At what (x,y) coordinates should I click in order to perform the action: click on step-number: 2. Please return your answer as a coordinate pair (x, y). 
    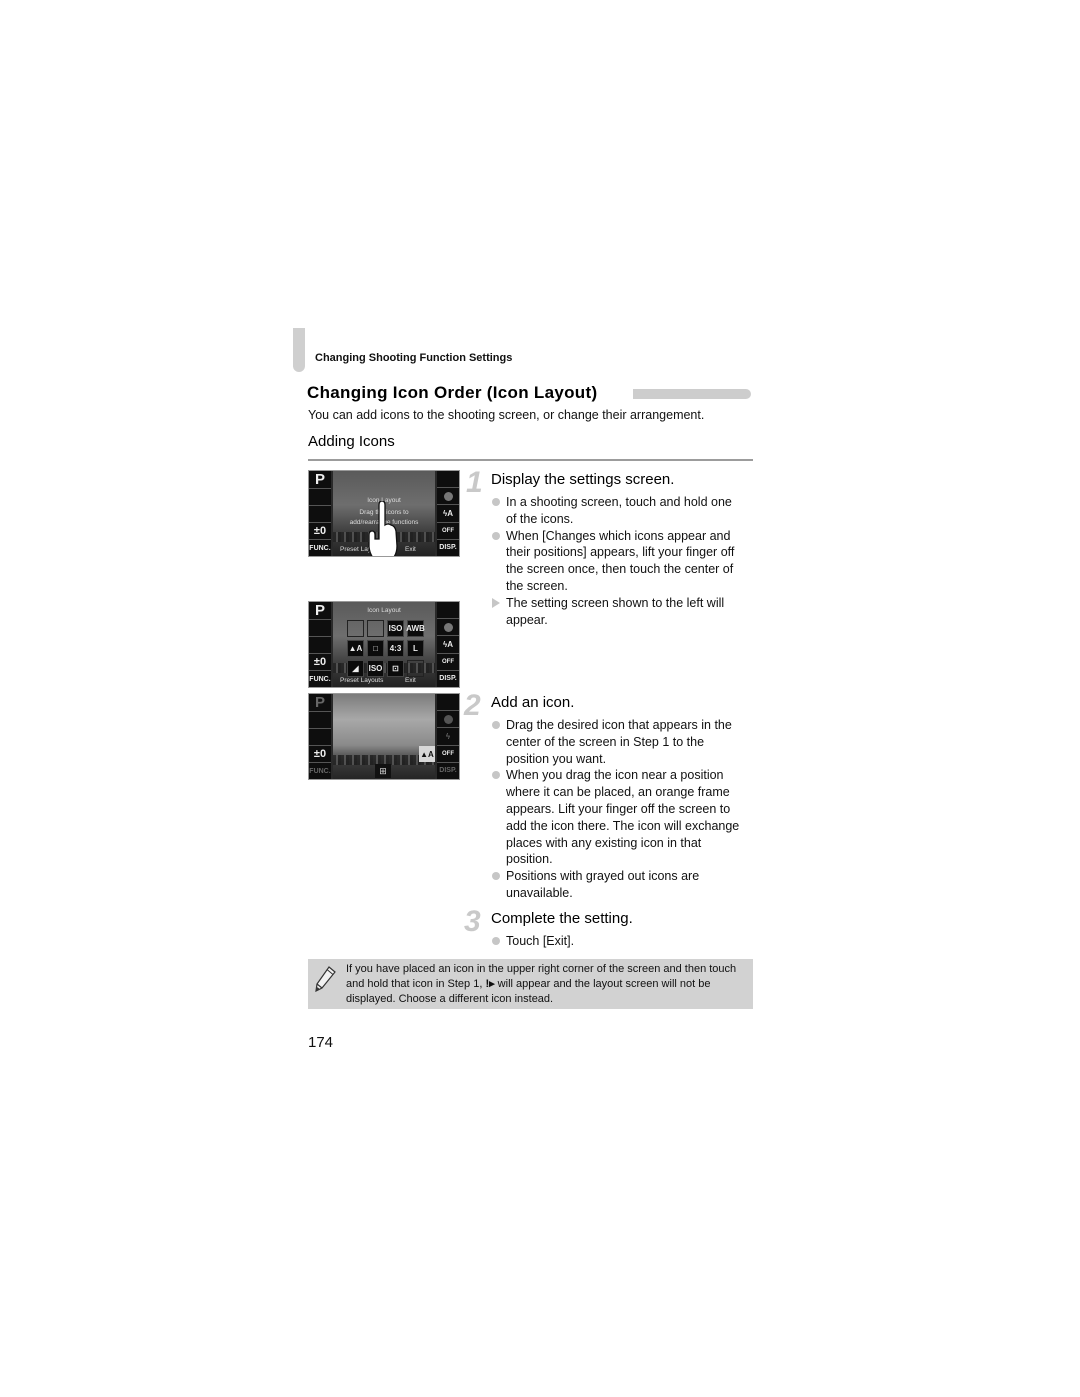
    Looking at the image, I should click on (472, 705).